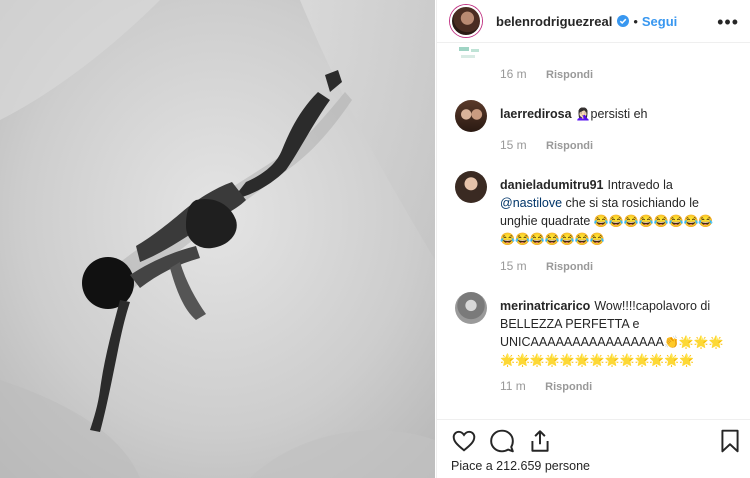 The width and height of the screenshot is (750, 478). I want to click on verified-icon, so click(623, 21).